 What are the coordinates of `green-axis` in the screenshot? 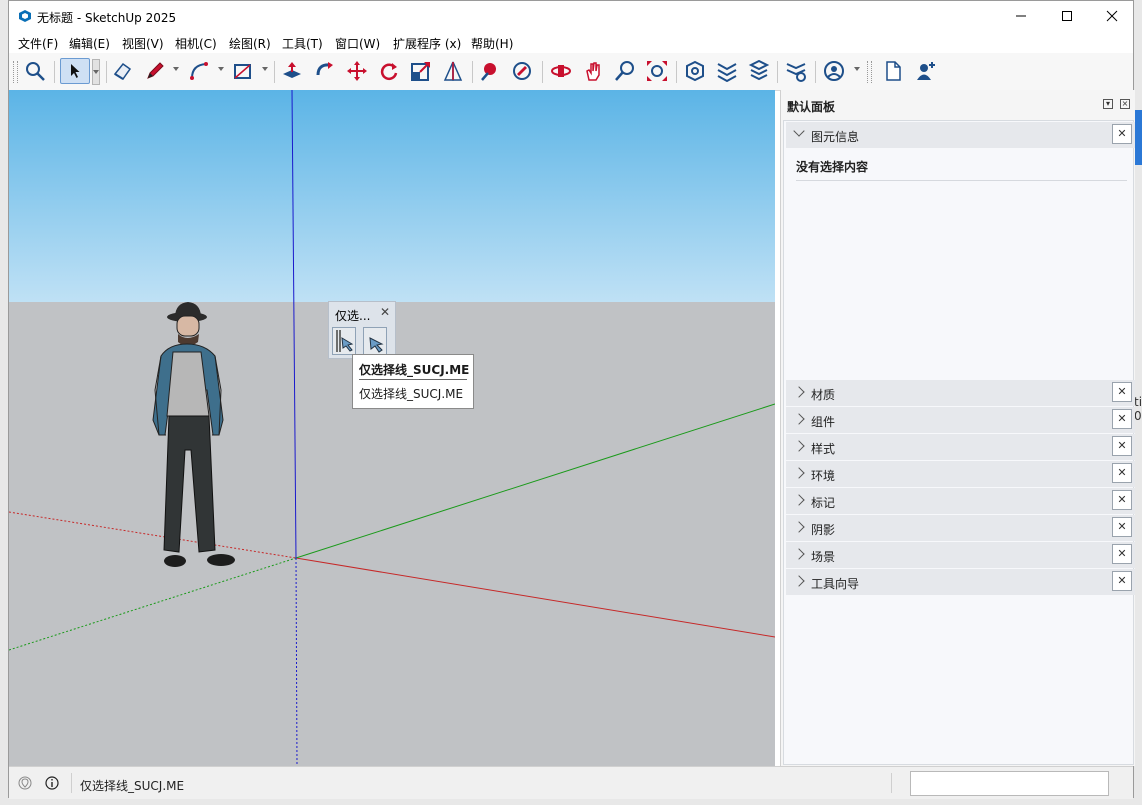 It's located at (535, 481).